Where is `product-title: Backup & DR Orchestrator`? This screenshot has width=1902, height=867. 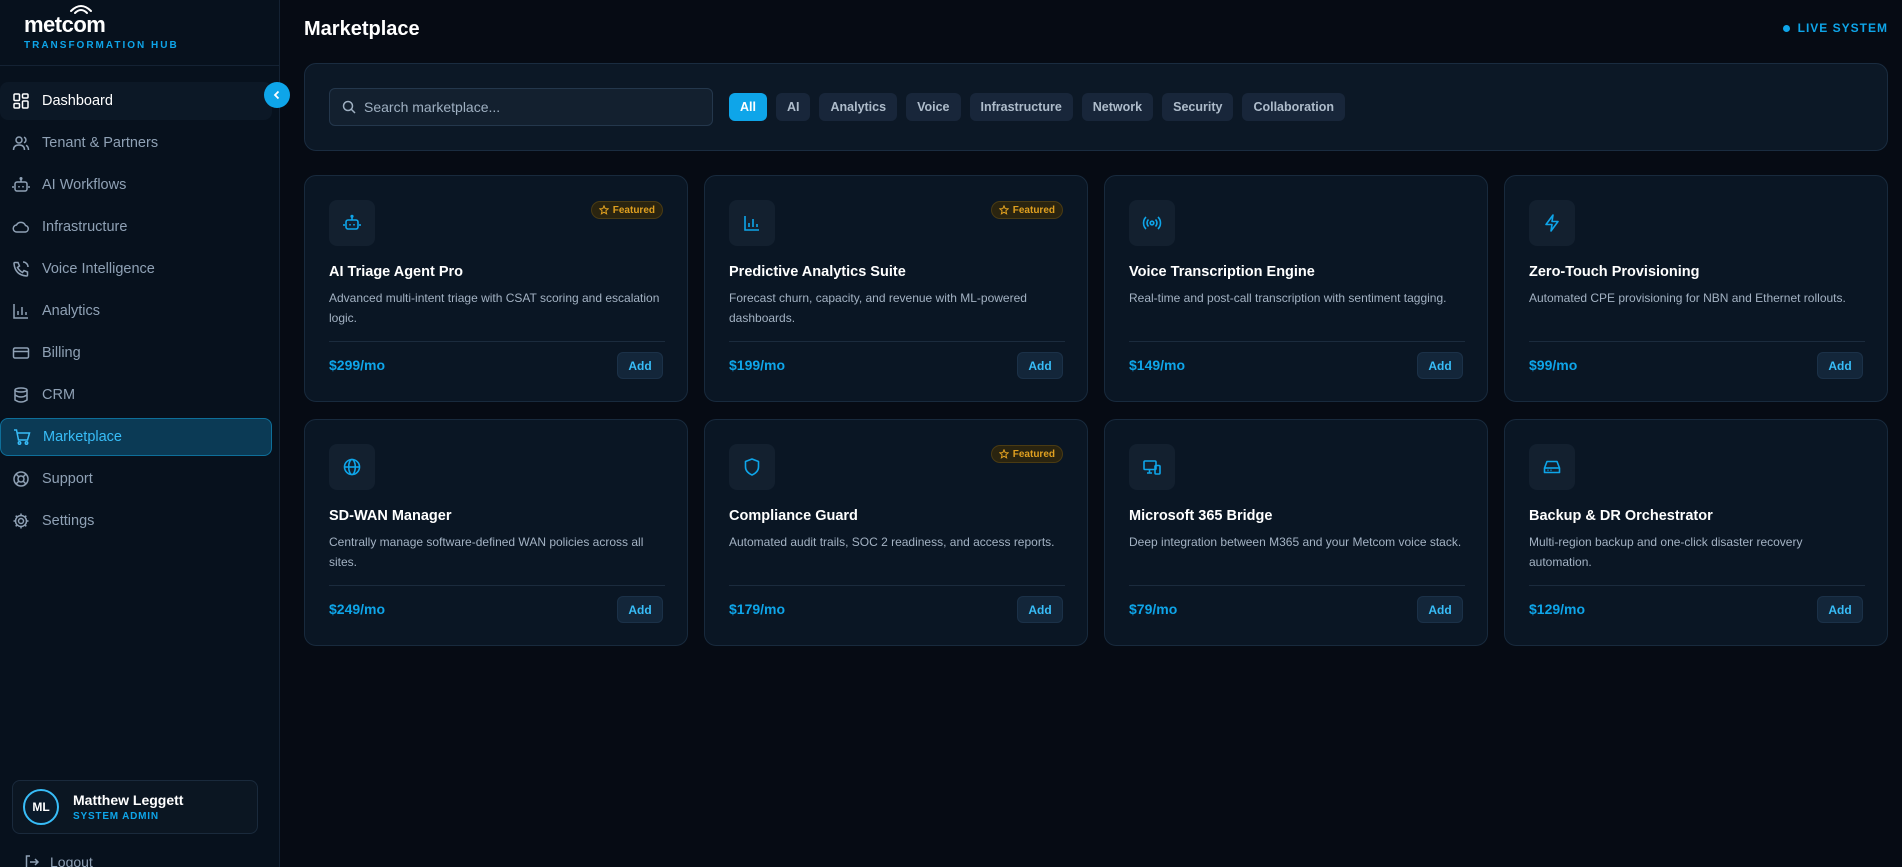
product-title: Backup & DR Orchestrator is located at coordinates (1621, 516).